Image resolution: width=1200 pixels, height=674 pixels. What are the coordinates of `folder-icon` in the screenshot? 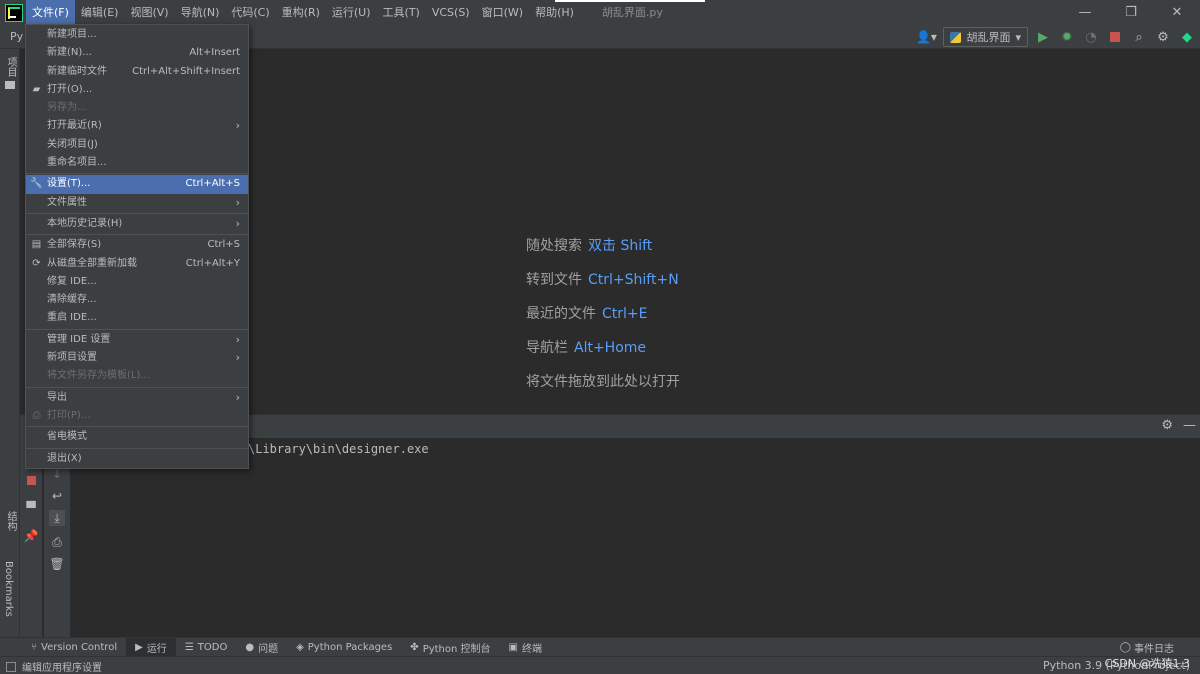 It's located at (10, 85).